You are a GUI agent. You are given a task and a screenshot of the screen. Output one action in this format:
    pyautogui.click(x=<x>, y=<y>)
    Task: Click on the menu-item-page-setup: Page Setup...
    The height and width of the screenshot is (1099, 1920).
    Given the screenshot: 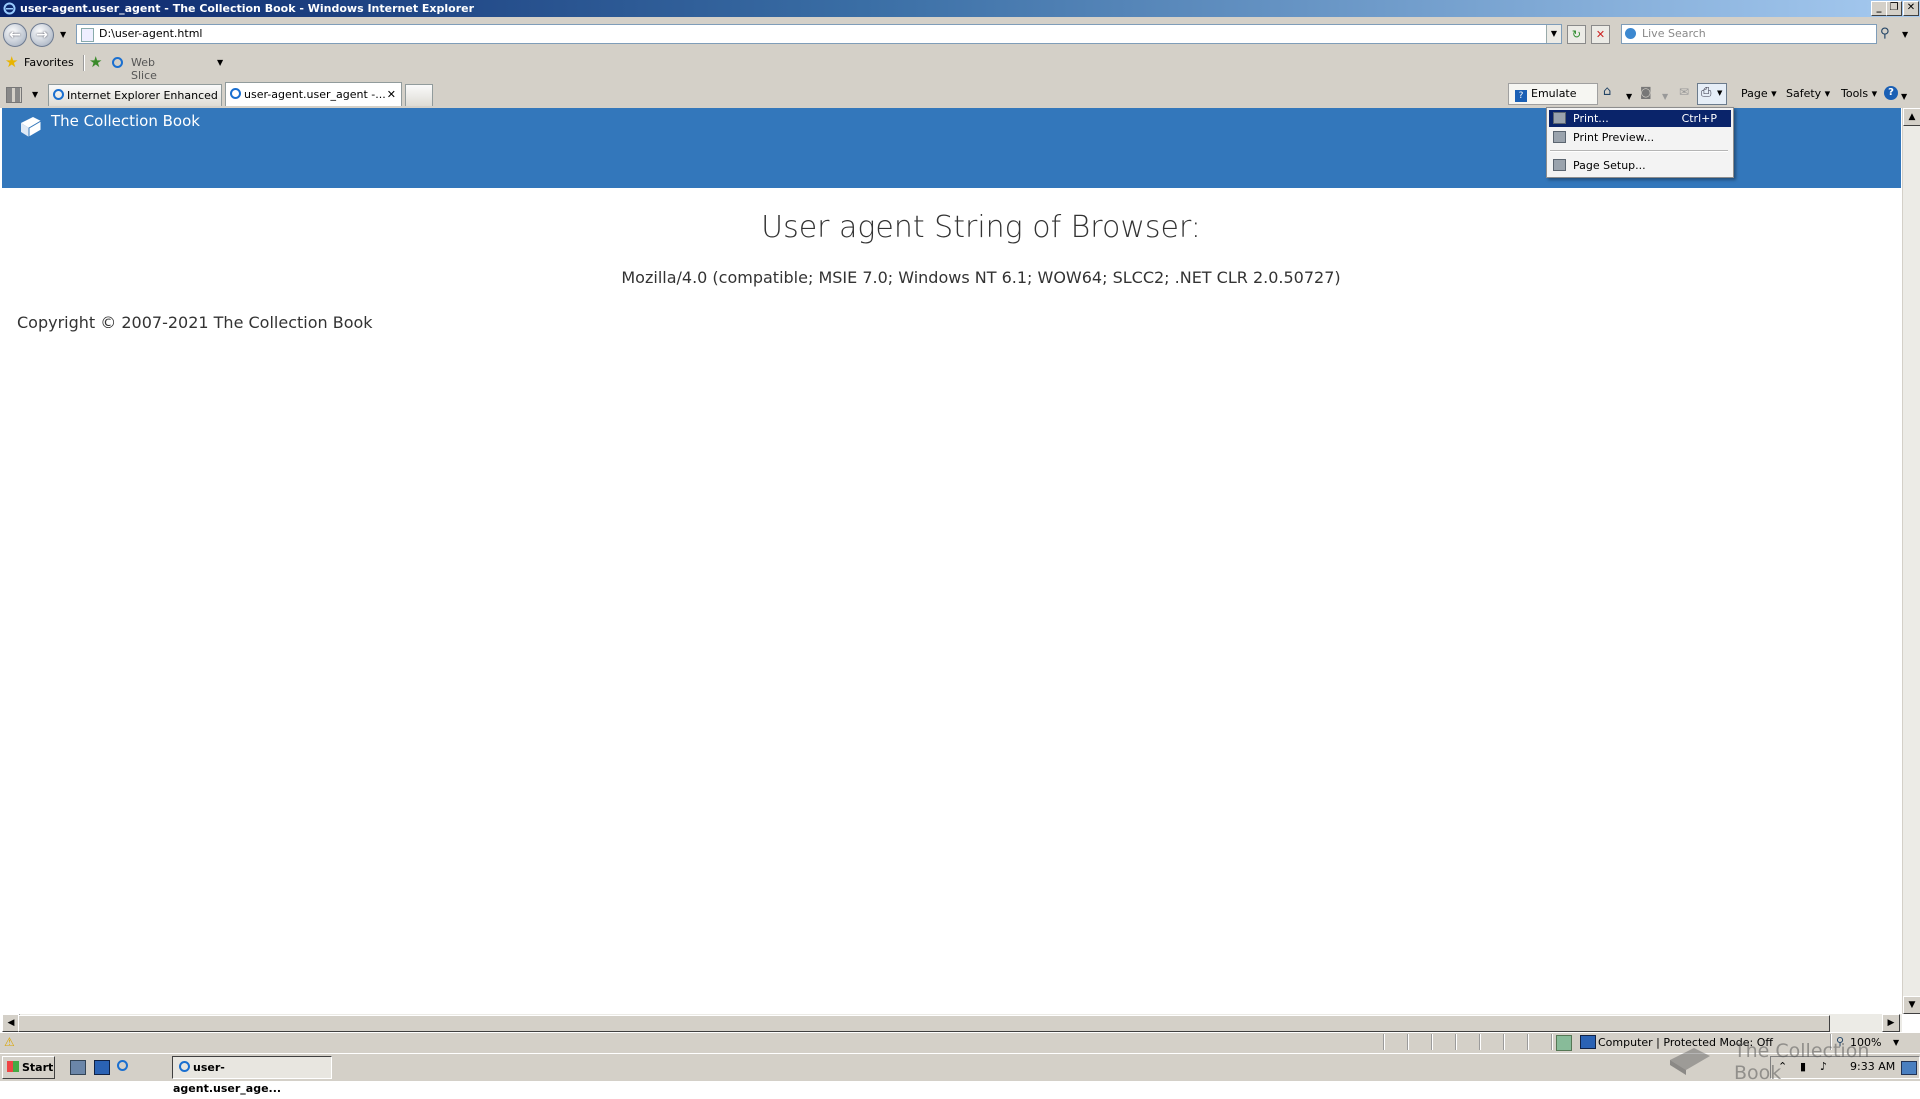 What is the action you would take?
    pyautogui.click(x=1640, y=165)
    